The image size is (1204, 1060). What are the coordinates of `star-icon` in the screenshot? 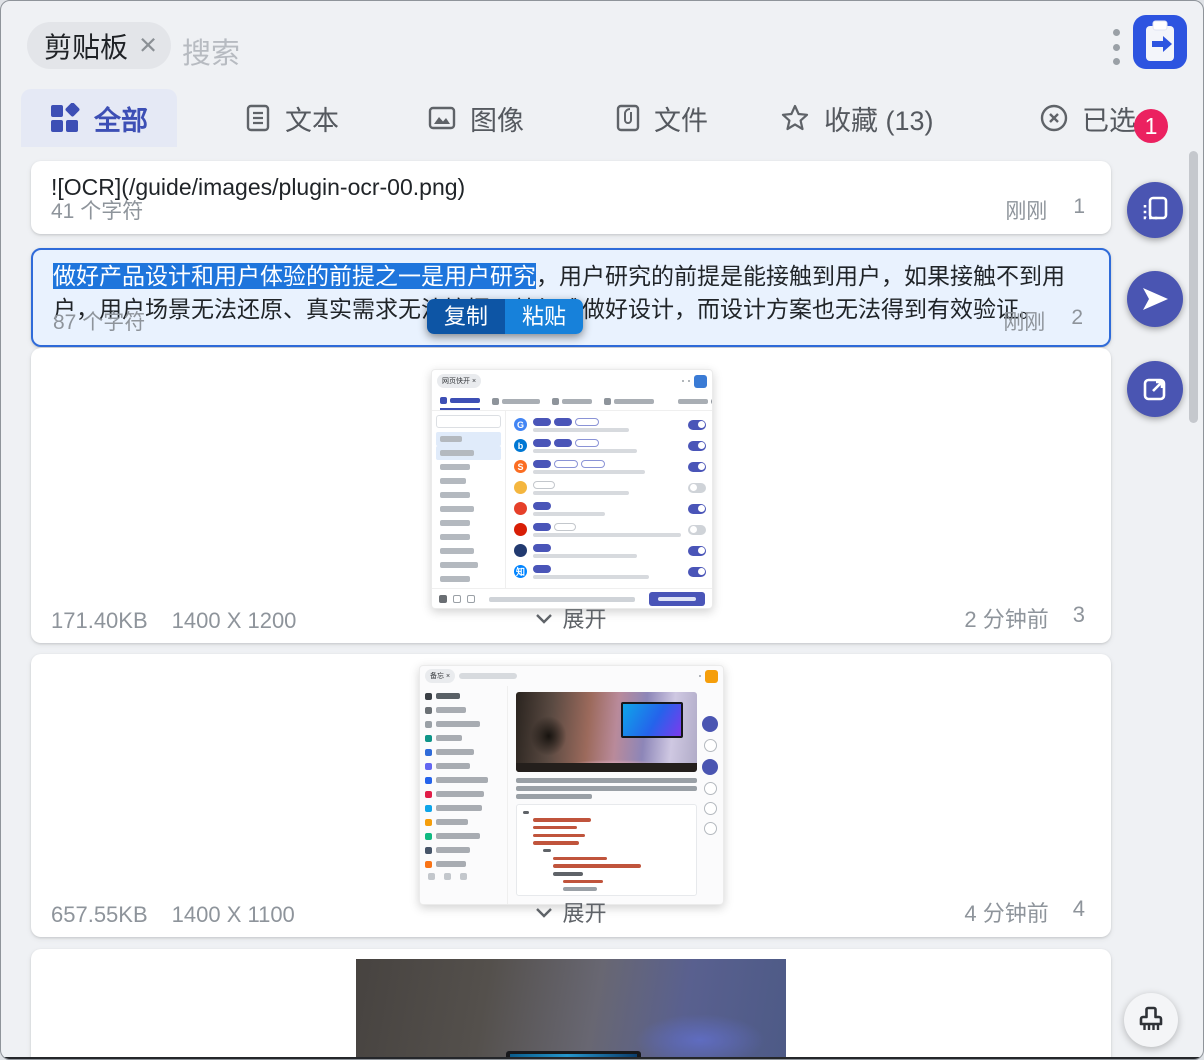 It's located at (795, 117).